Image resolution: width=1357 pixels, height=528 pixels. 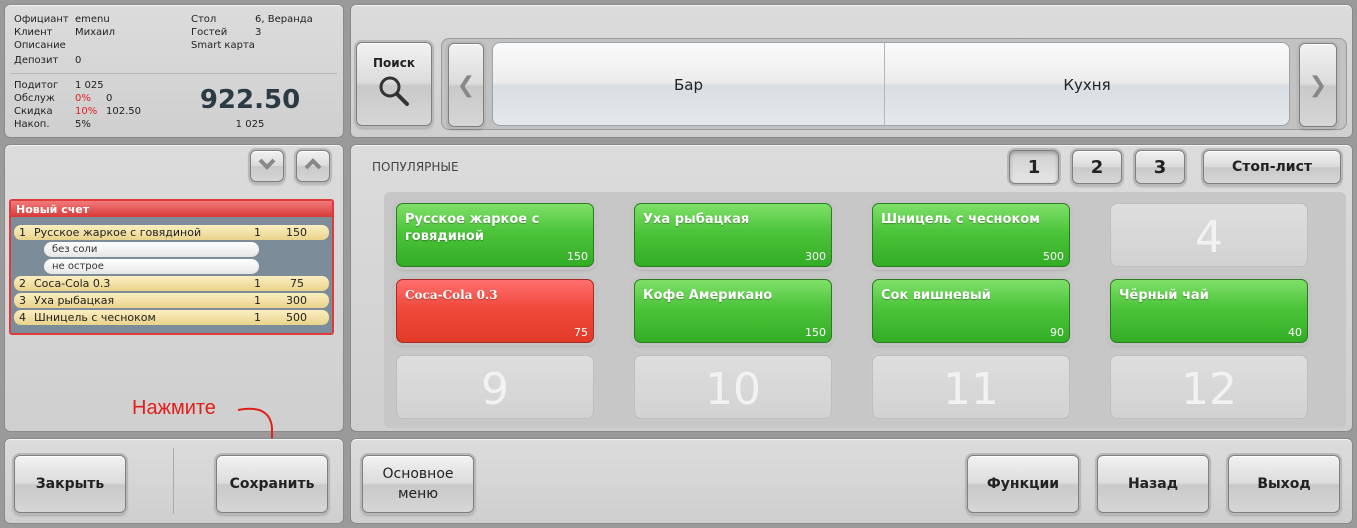 I want to click on main-menu-button: Основное меню, so click(x=418, y=484).